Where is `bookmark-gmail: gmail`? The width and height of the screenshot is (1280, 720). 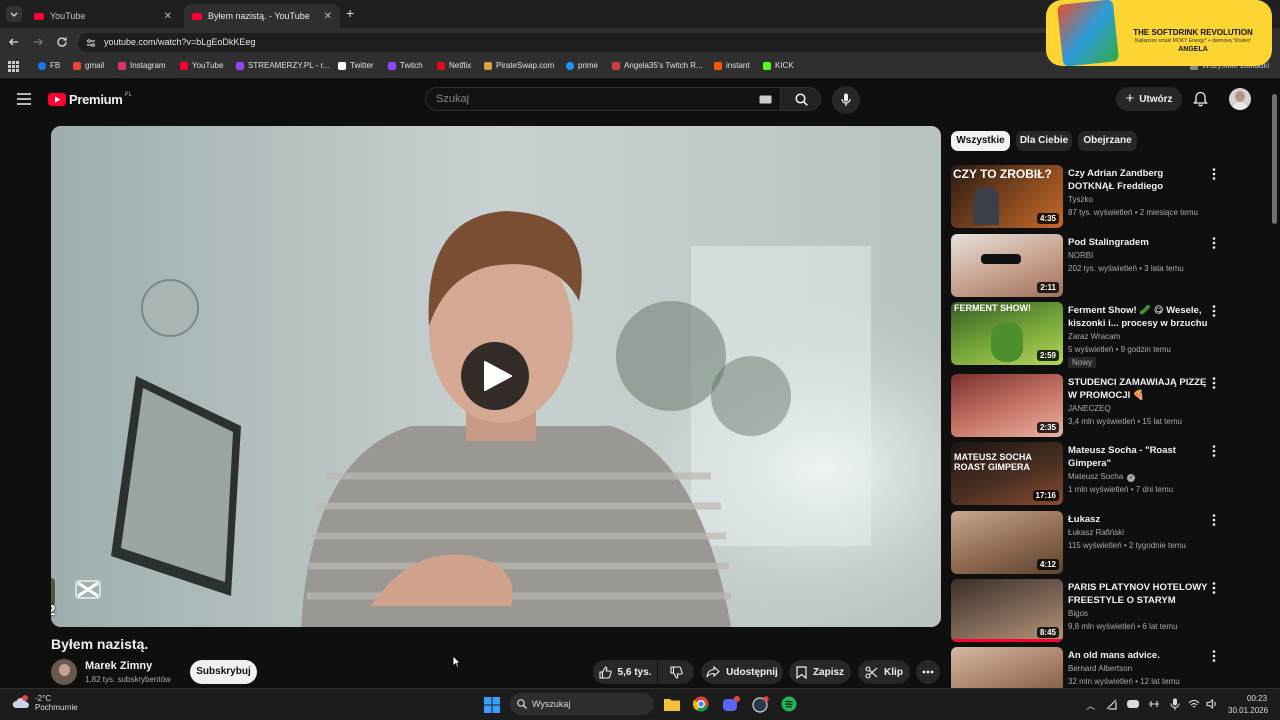 bookmark-gmail: gmail is located at coordinates (88, 65).